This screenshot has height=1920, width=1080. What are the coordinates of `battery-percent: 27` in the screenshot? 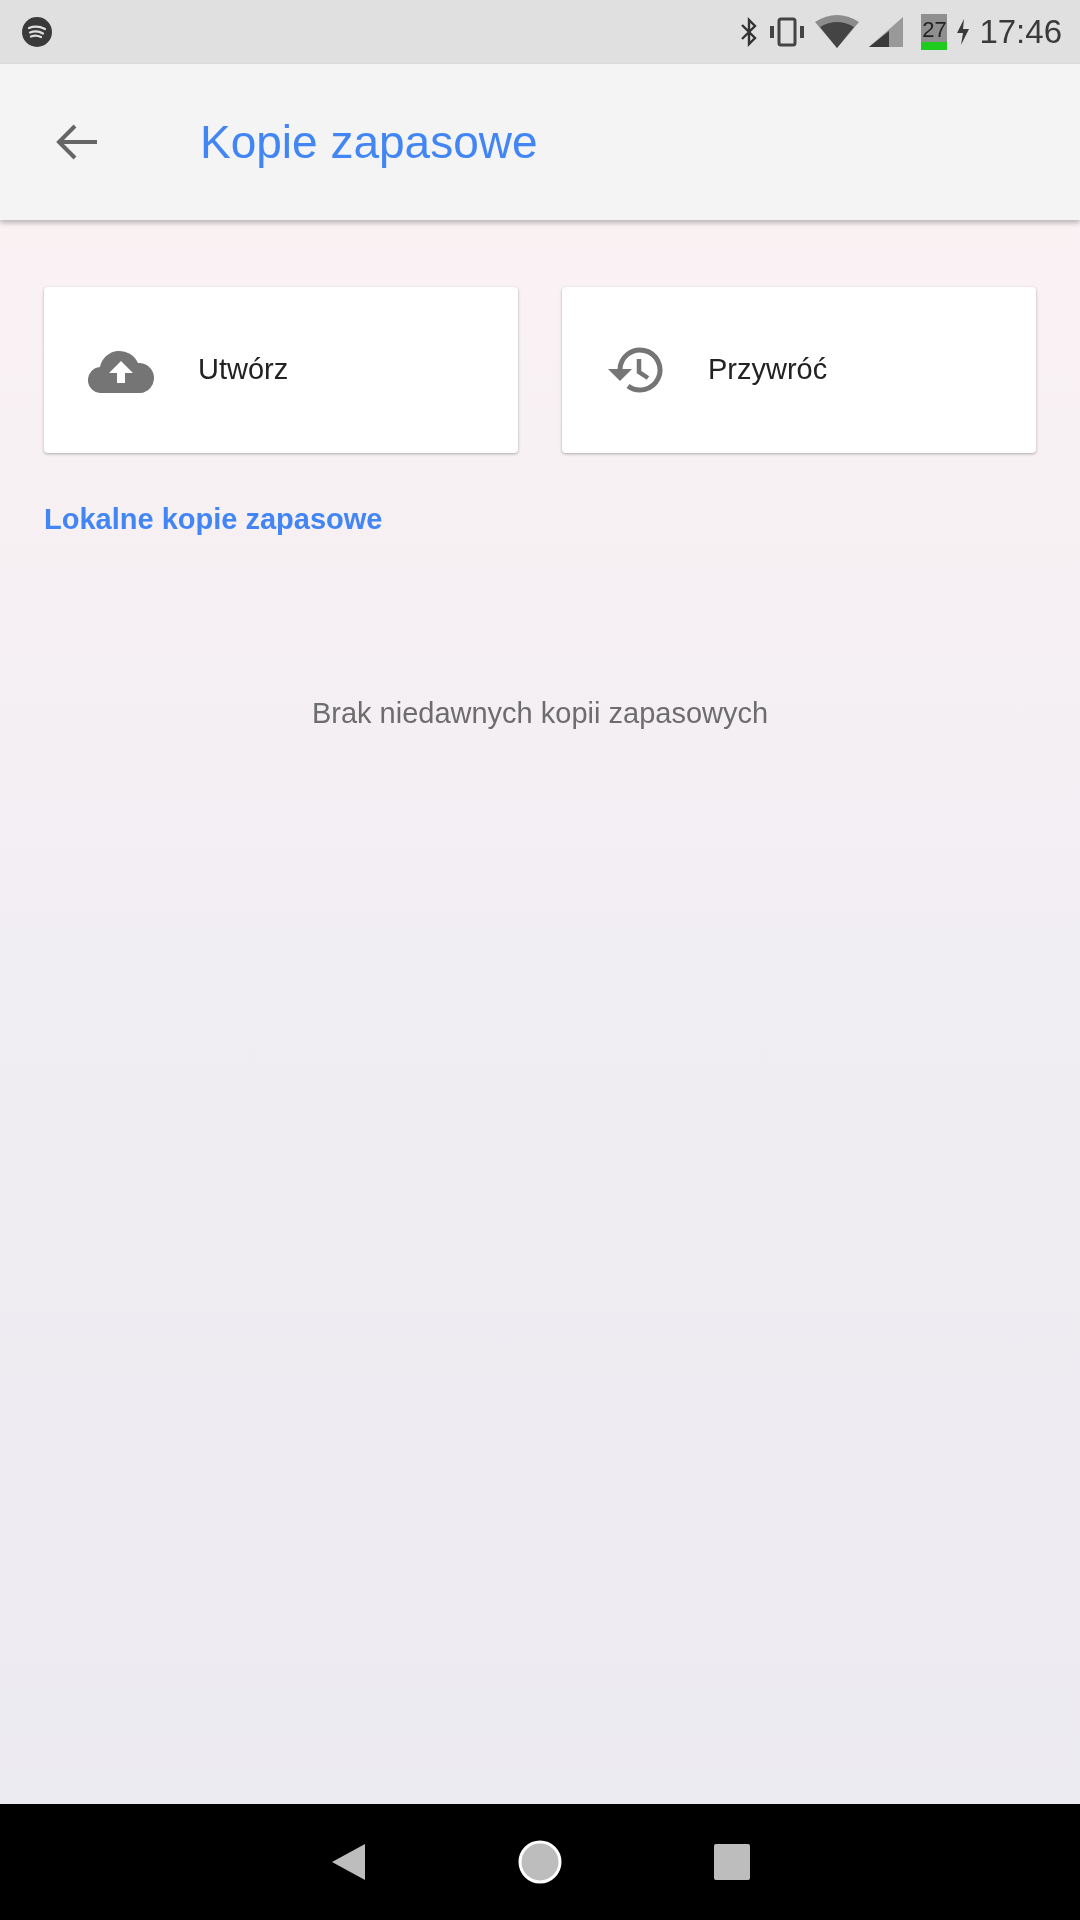 It's located at (934, 30).